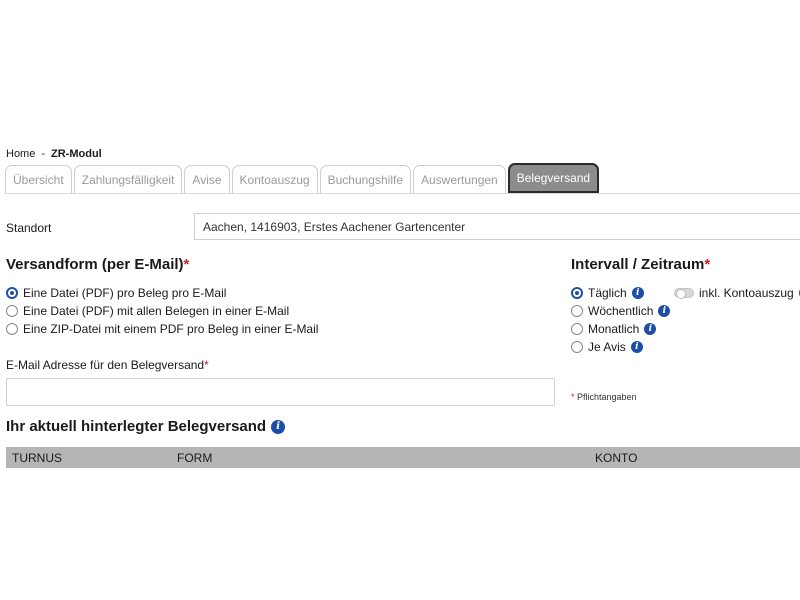  I want to click on tab-buchungshilfe: Buchungshilfe, so click(365, 179).